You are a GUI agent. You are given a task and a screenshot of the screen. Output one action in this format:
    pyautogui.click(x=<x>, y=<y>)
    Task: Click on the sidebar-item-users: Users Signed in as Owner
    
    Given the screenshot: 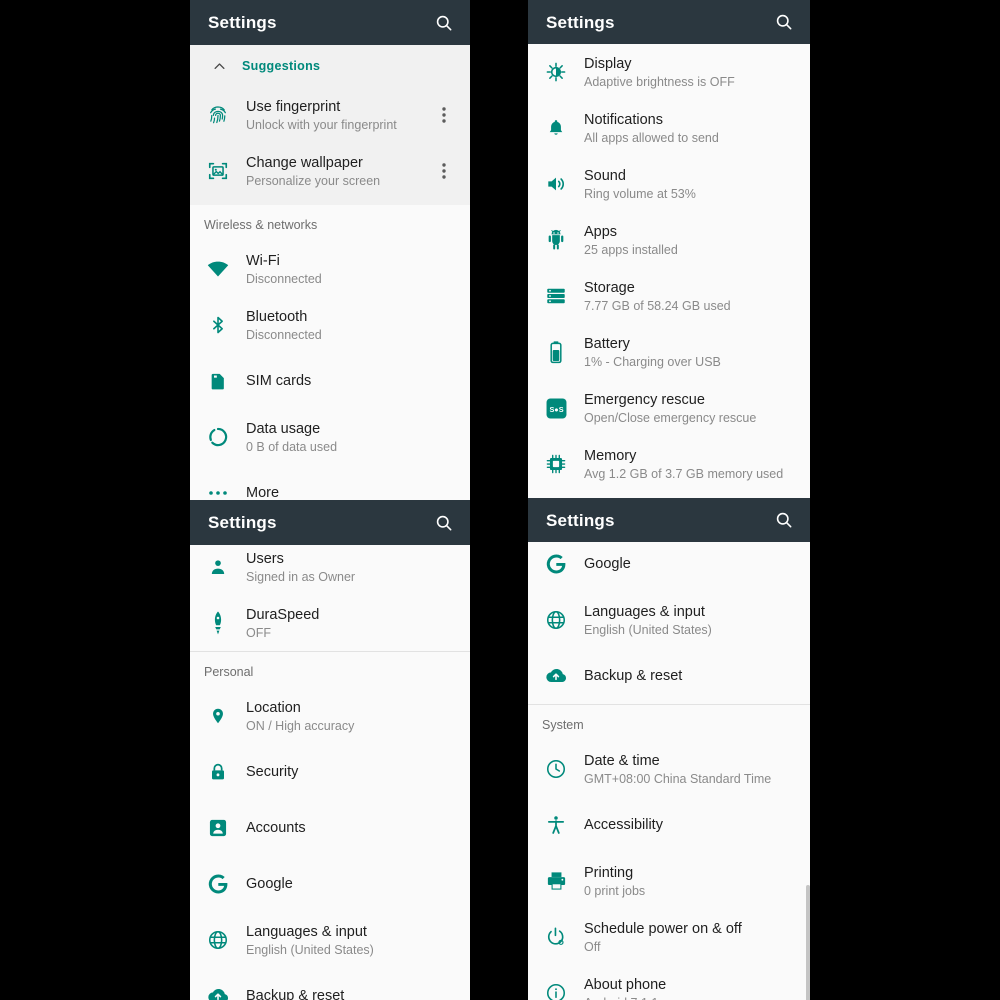 What is the action you would take?
    pyautogui.click(x=330, y=570)
    